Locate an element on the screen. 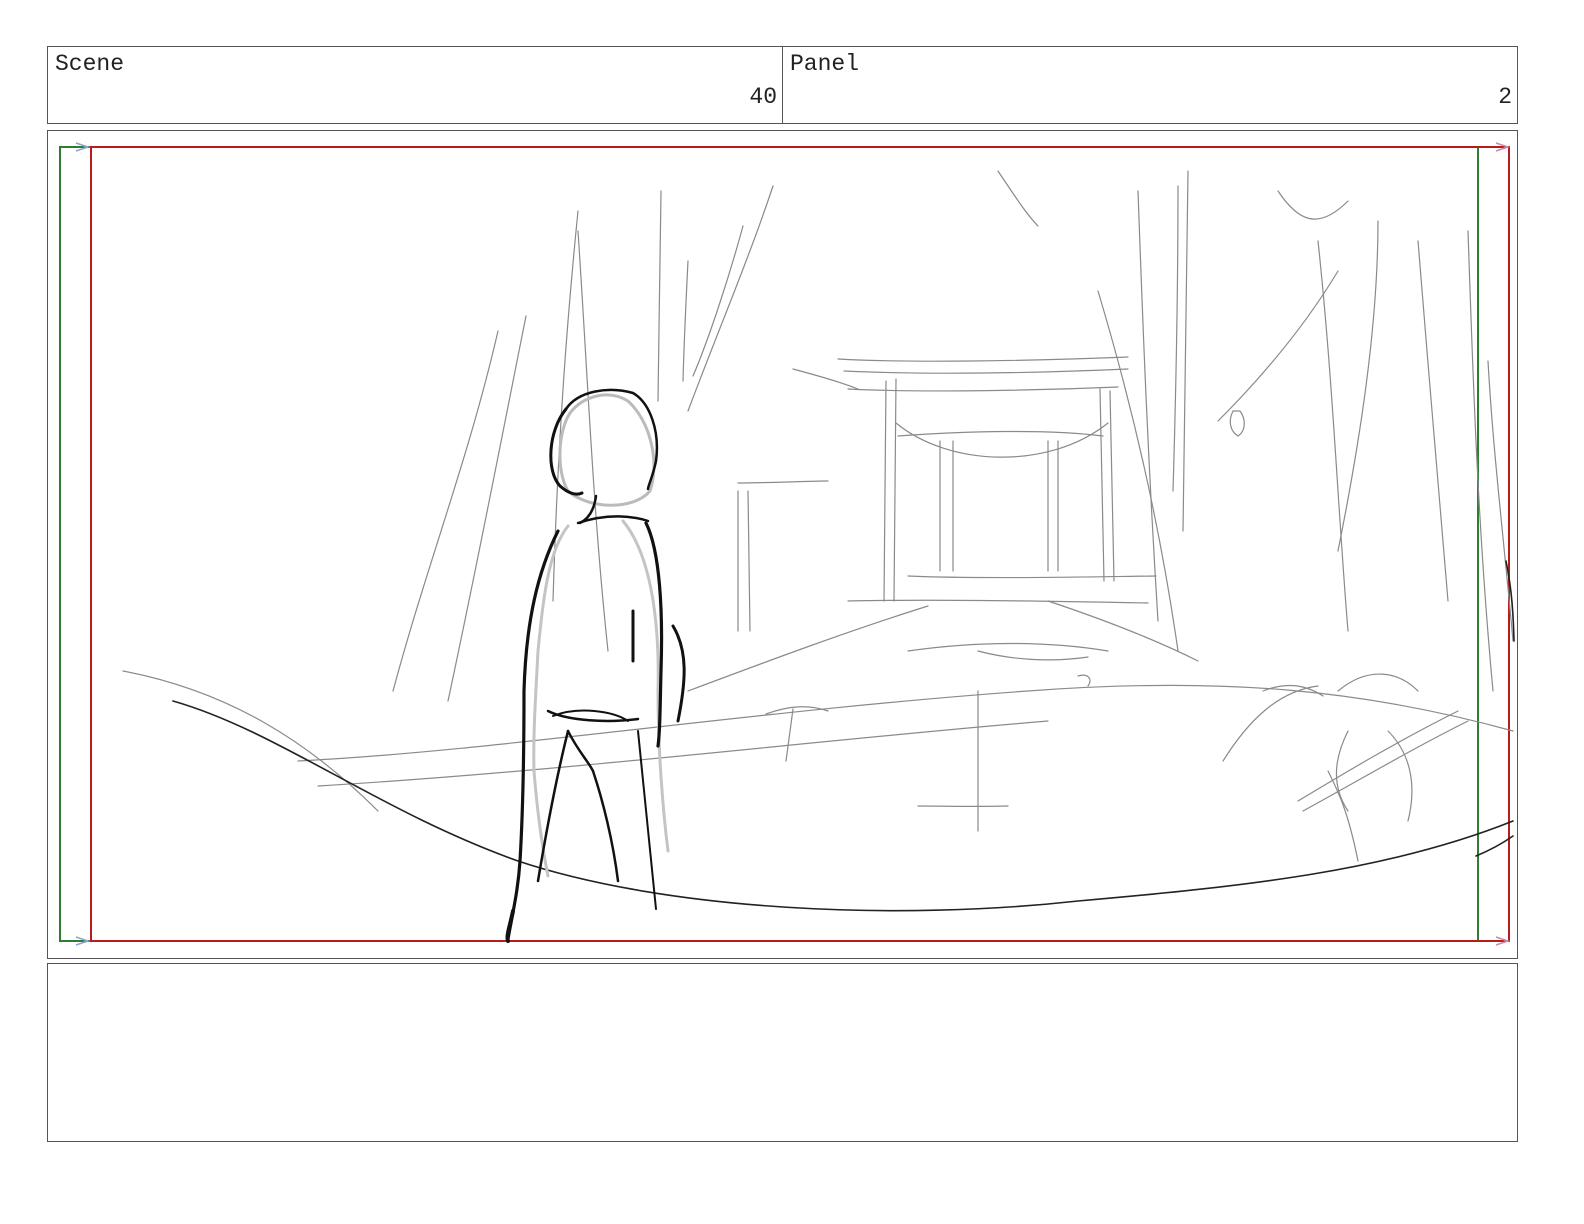 The image size is (1584, 1224). scene-number: 40 is located at coordinates (763, 97).